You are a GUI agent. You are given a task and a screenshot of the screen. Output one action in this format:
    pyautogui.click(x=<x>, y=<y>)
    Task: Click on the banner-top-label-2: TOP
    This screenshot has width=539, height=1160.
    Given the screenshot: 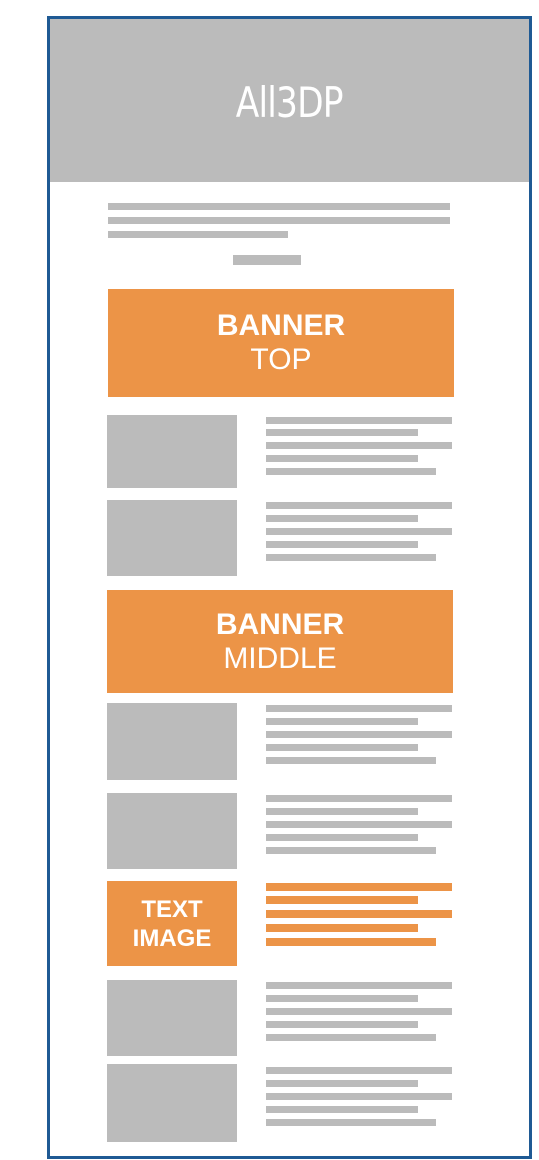 What is the action you would take?
    pyautogui.click(x=281, y=359)
    